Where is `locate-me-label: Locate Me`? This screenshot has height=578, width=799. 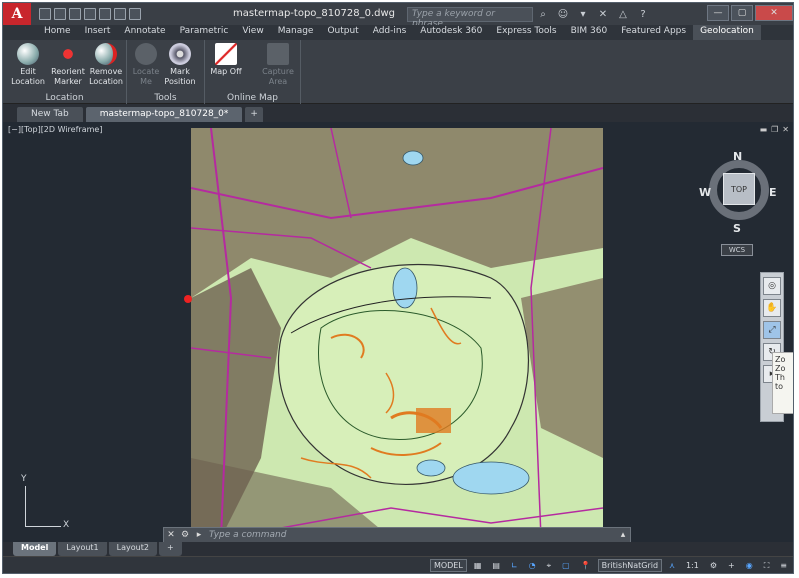
locate-me-label: Locate Me is located at coordinates (146, 76).